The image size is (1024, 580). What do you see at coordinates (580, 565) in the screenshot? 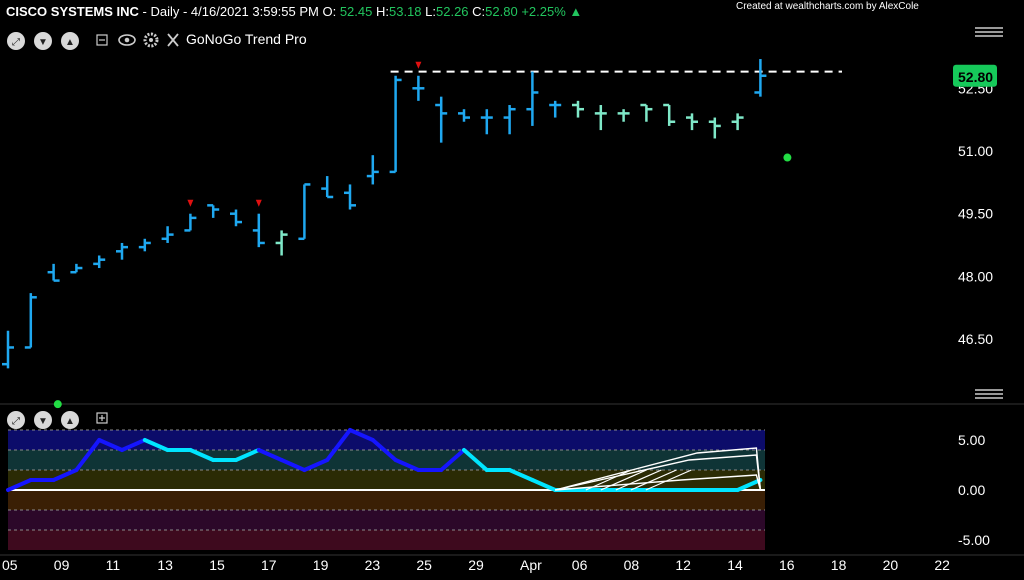
I see `x-tick-label: 06` at bounding box center [580, 565].